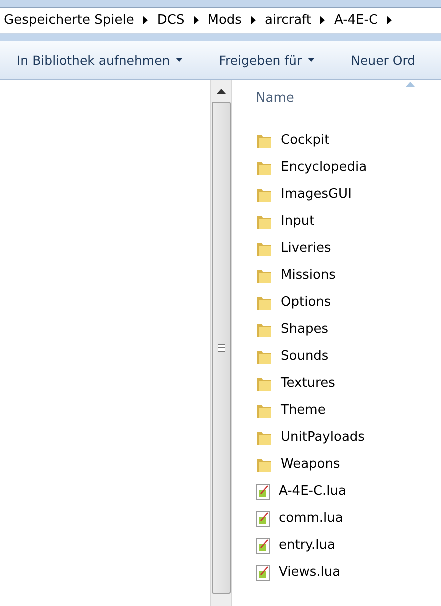 The image size is (441, 606). I want to click on file-item: comm.lua, so click(348, 518).